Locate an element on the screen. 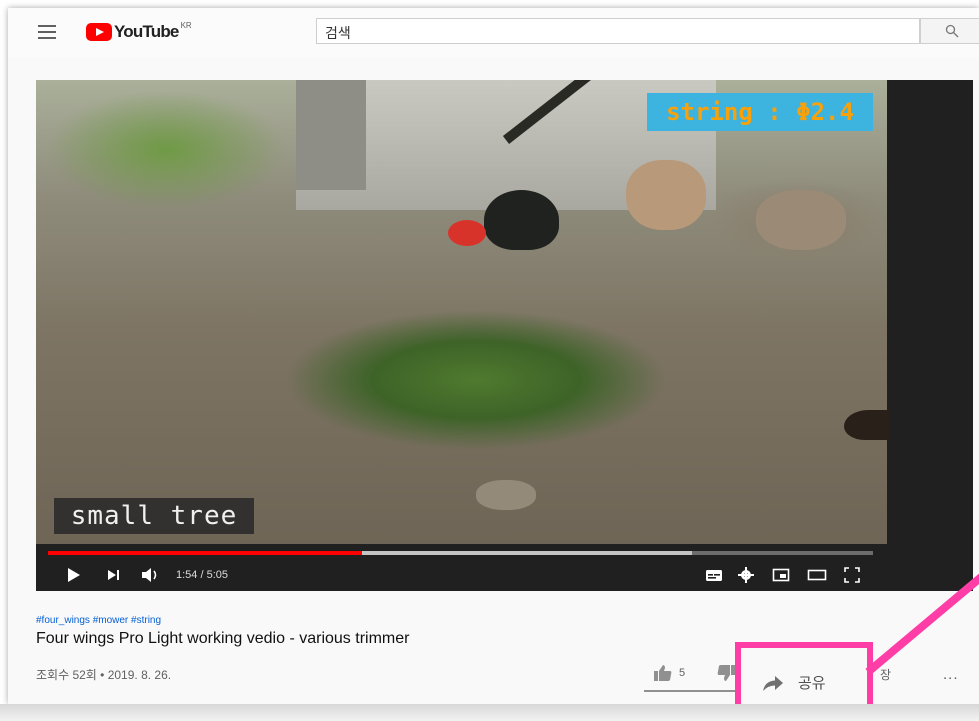 This screenshot has width=979, height=721. masthead: YouTube KR 검색 is located at coordinates (493, 33).